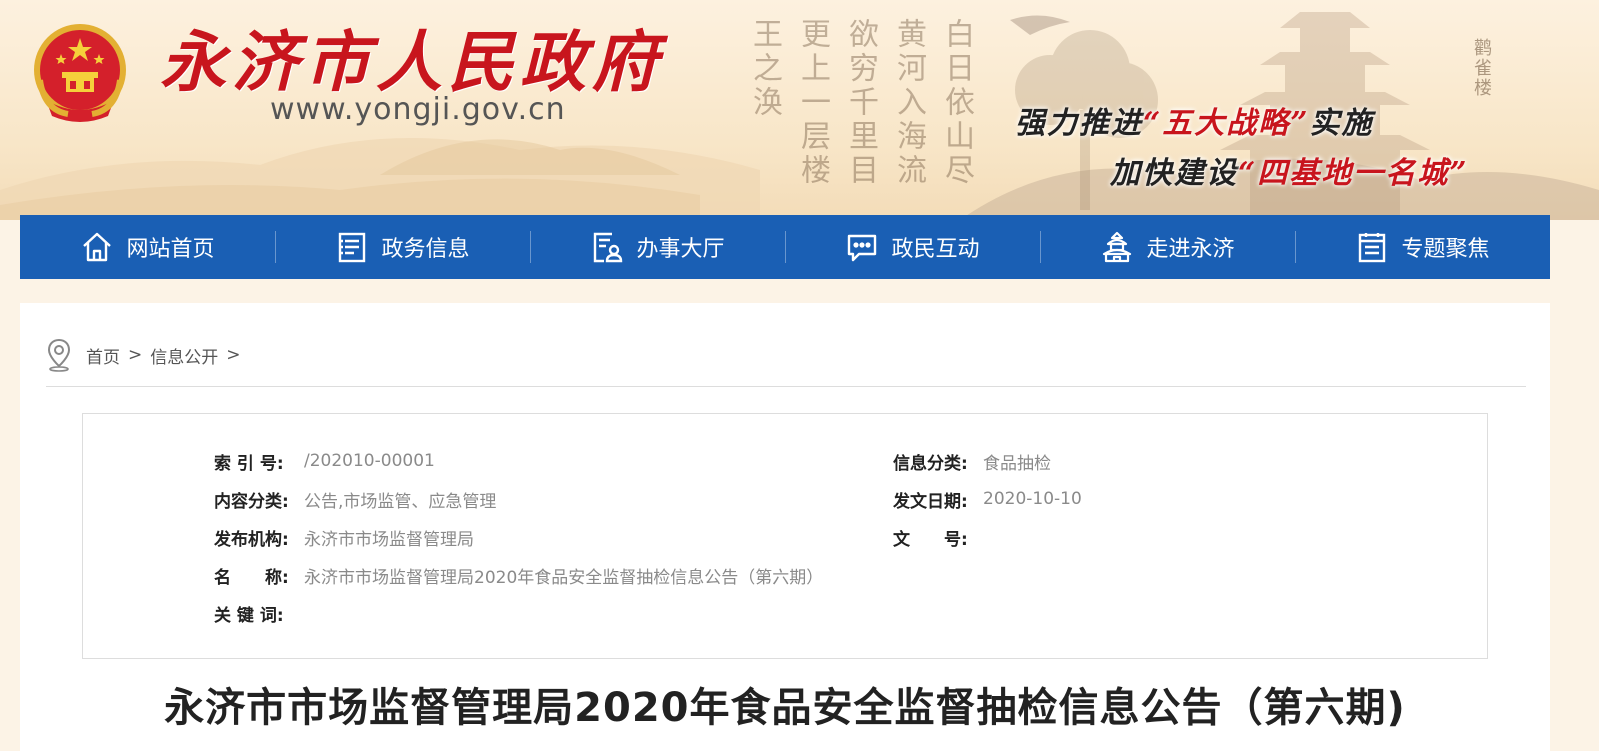 The height and width of the screenshot is (751, 1599). I want to click on topic-page-icon, so click(1372, 248).